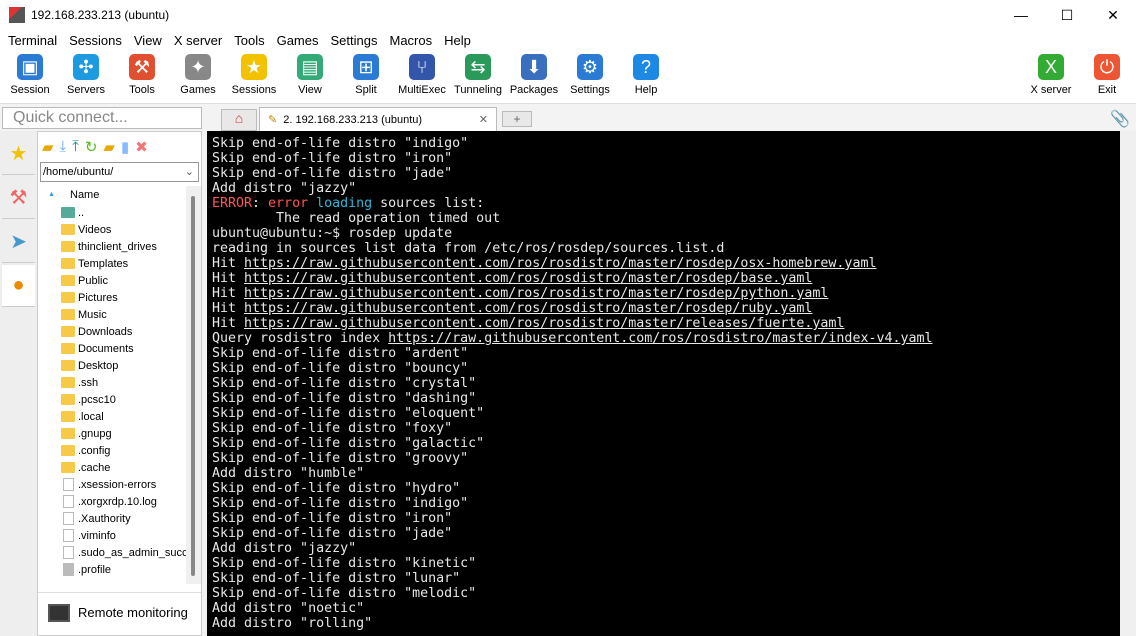 The image size is (1136, 636). What do you see at coordinates (86, 67) in the screenshot?
I see `servers-icon: ✣` at bounding box center [86, 67].